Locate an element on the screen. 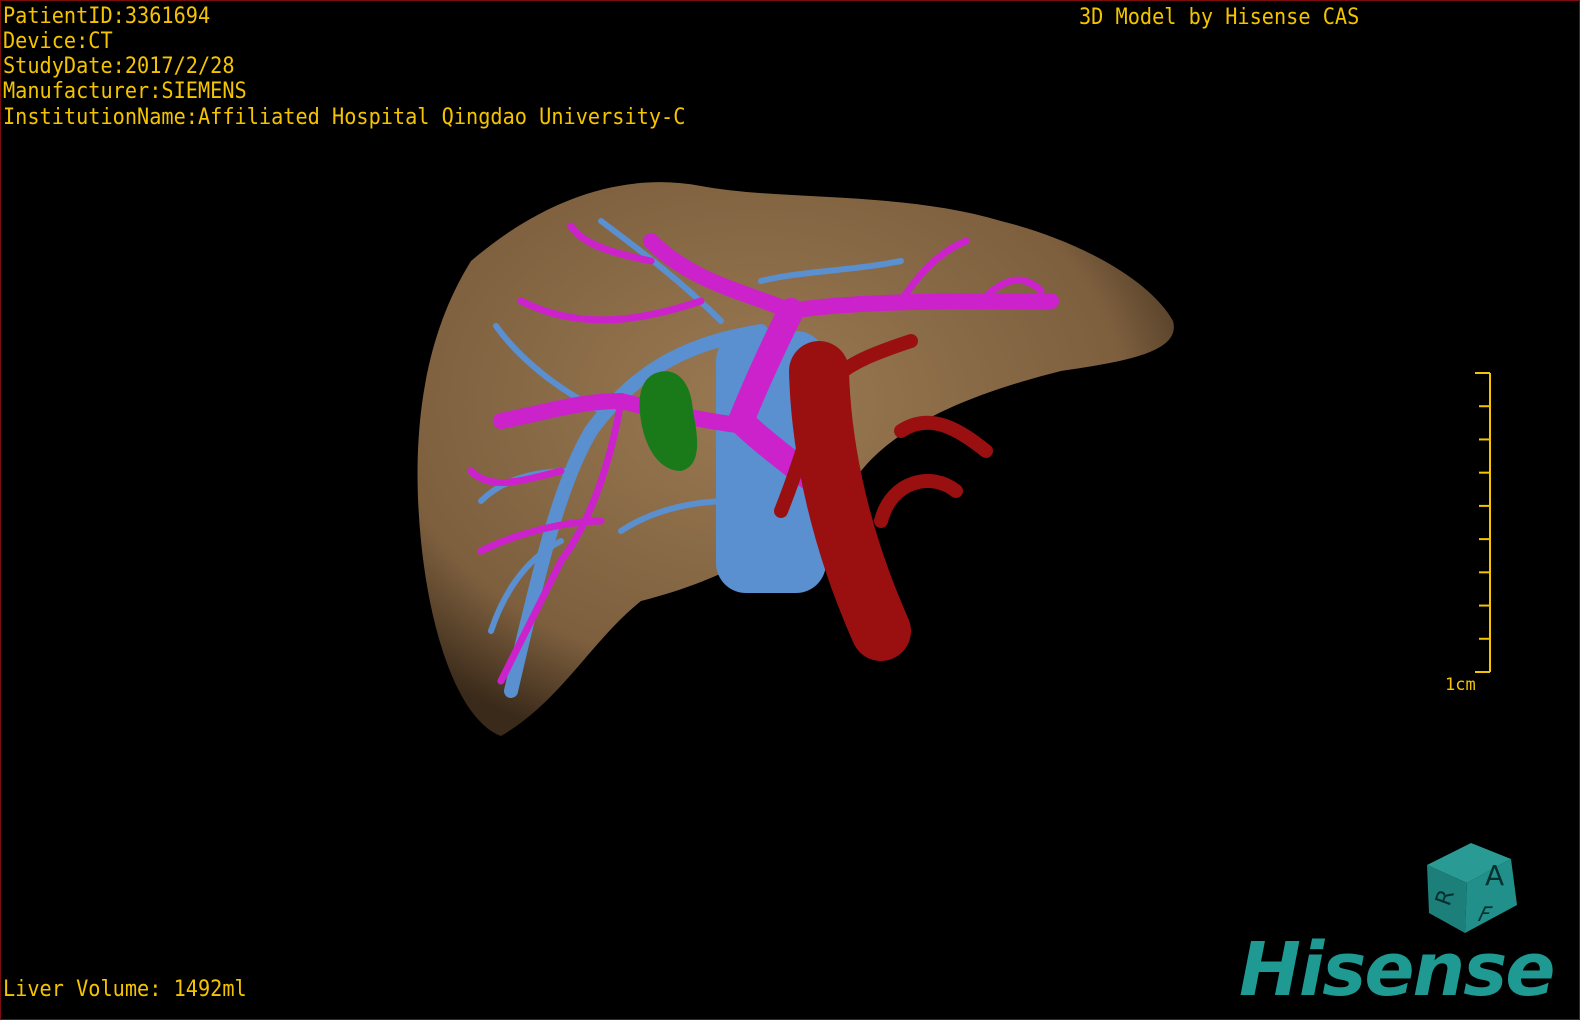 The image size is (1580, 1020). orientation-cube: A R F is located at coordinates (1469, 887).